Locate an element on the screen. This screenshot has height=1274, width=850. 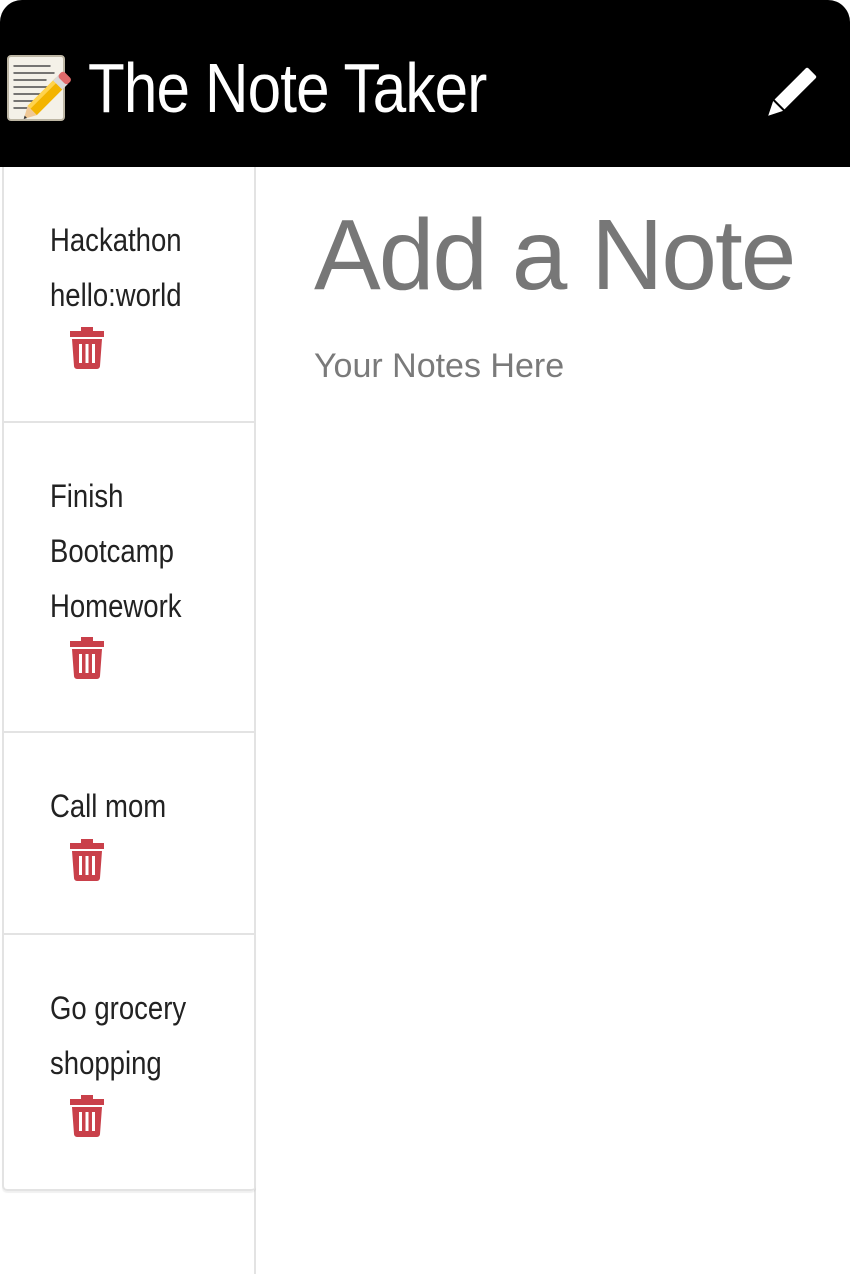
note-list-item: Go grocery shopping is located at coordinates (129, 1063).